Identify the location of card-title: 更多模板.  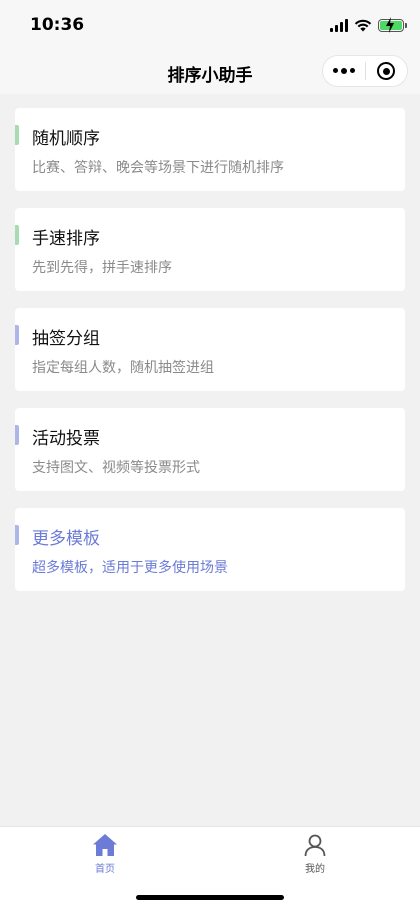
(66, 539).